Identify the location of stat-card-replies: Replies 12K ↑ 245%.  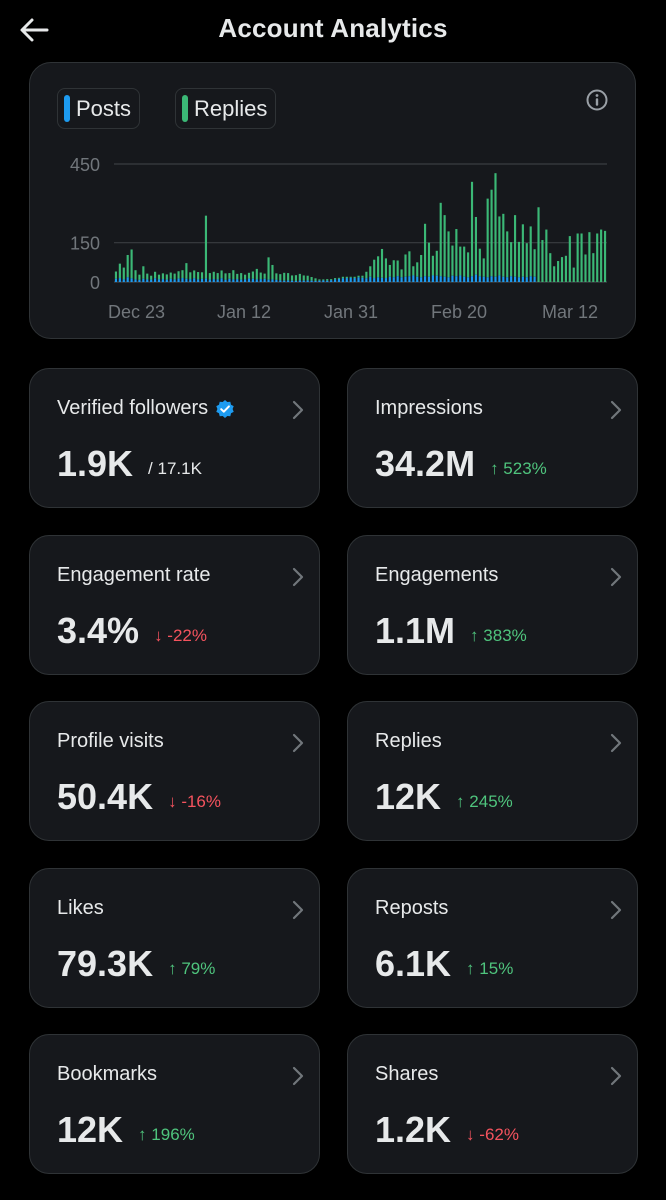
(492, 771).